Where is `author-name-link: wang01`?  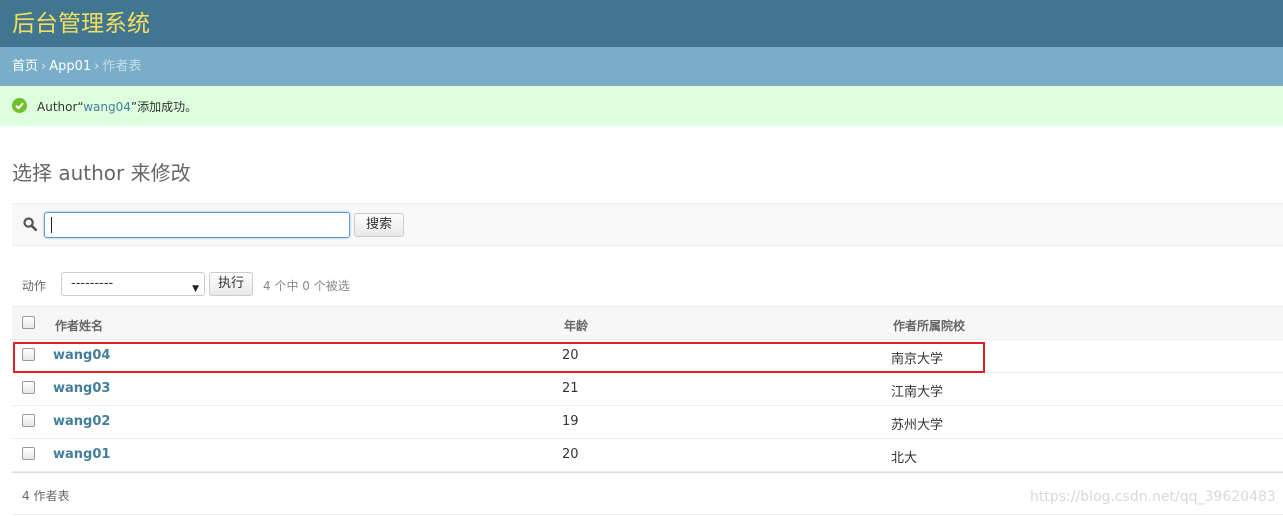
author-name-link: wang01 is located at coordinates (81, 454).